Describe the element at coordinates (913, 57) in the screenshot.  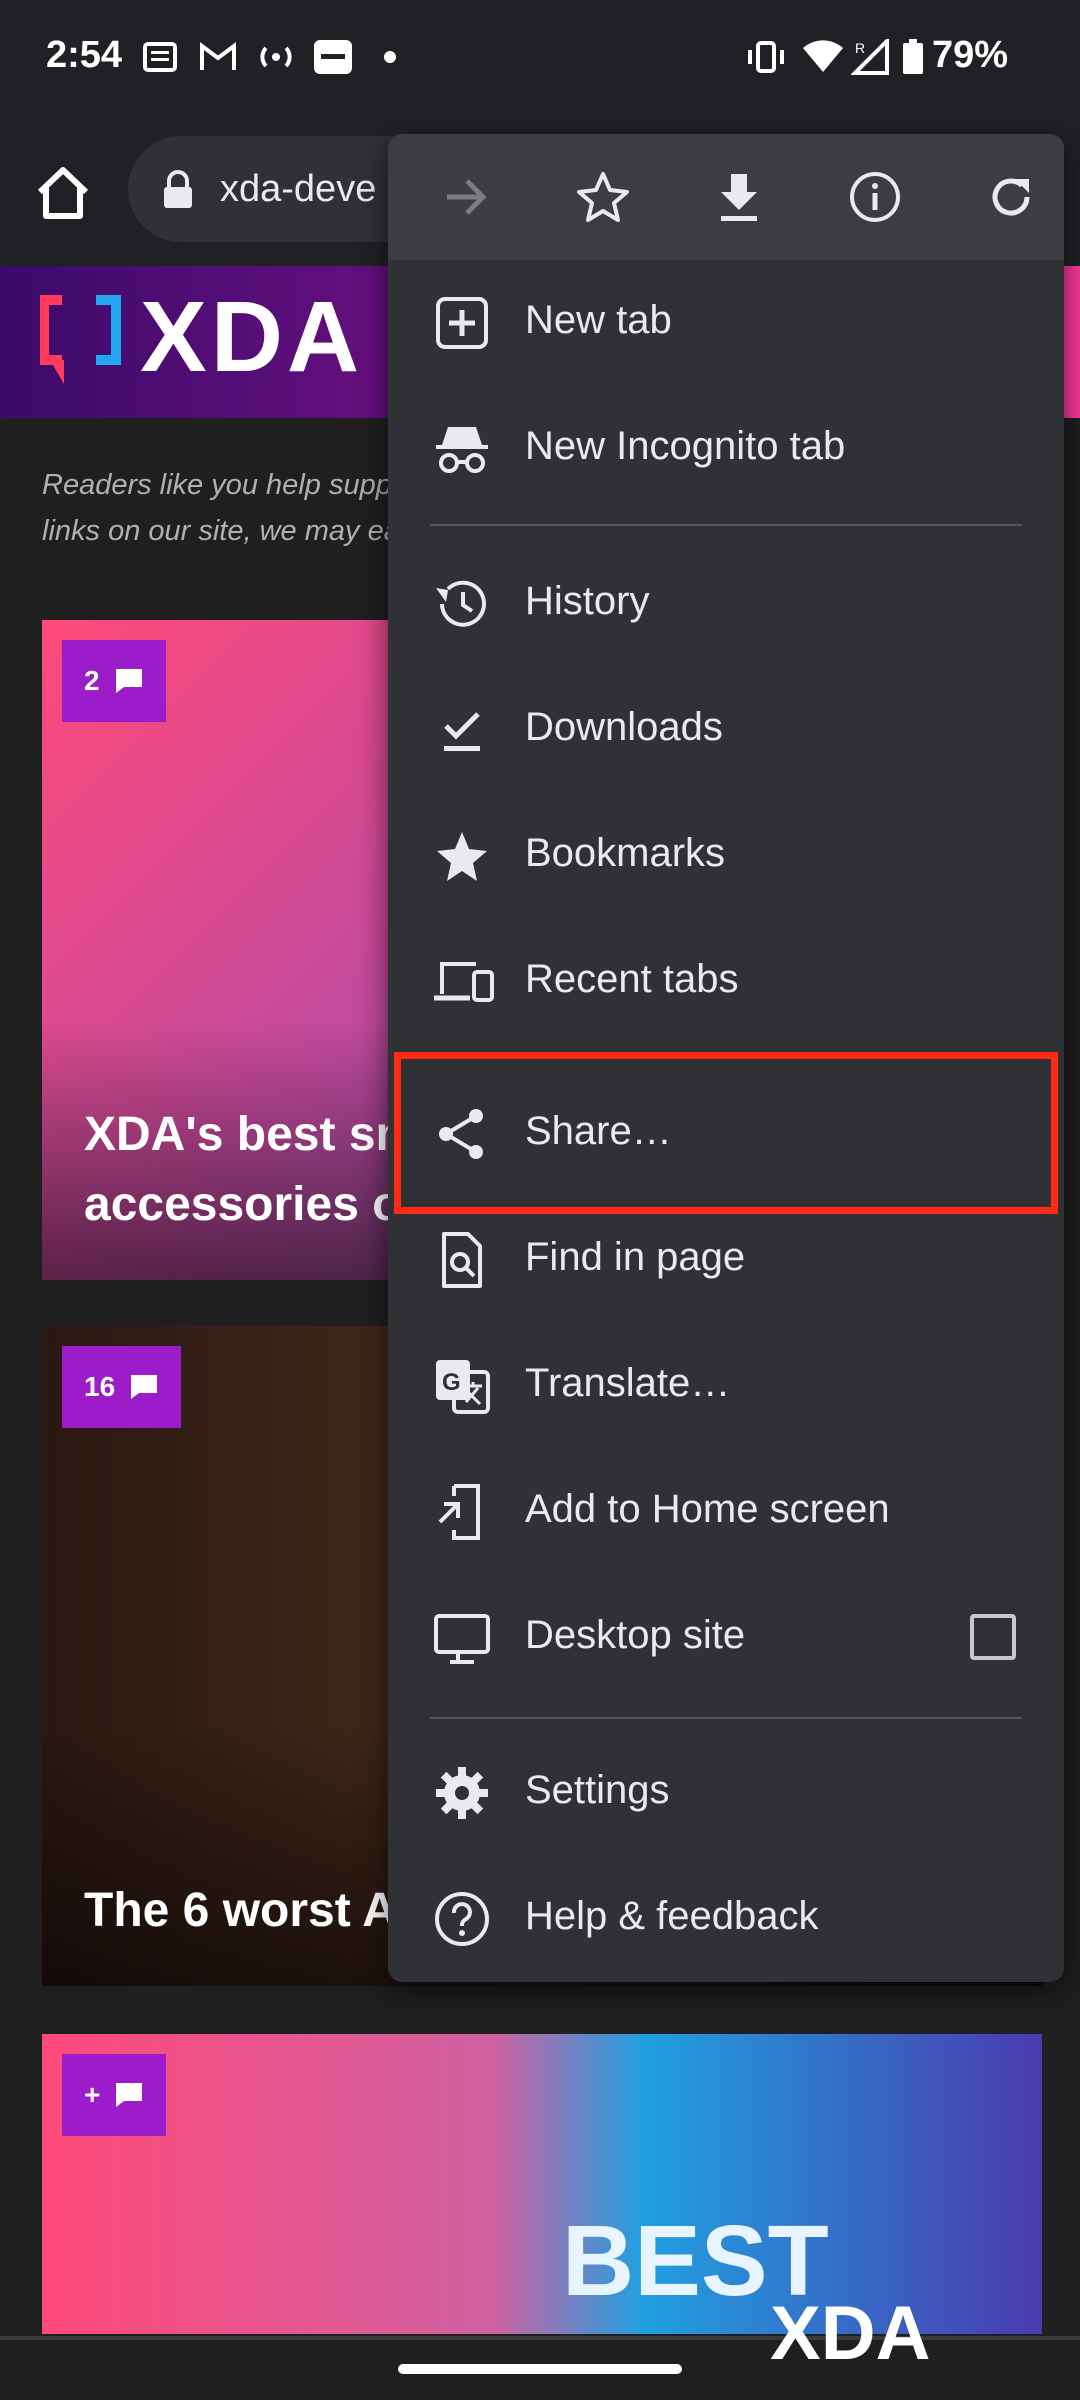
I see `battery-icon` at that location.